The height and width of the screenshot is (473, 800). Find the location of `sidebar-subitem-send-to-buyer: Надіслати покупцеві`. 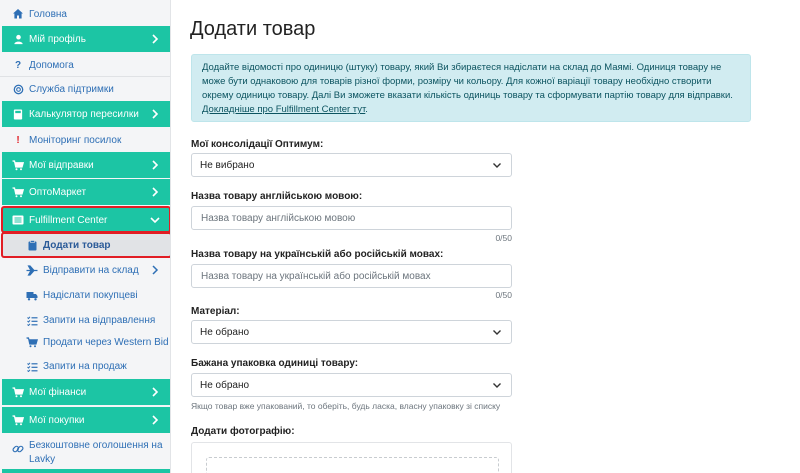

sidebar-subitem-send-to-buyer: Надіслати покупцеві is located at coordinates (86, 295).